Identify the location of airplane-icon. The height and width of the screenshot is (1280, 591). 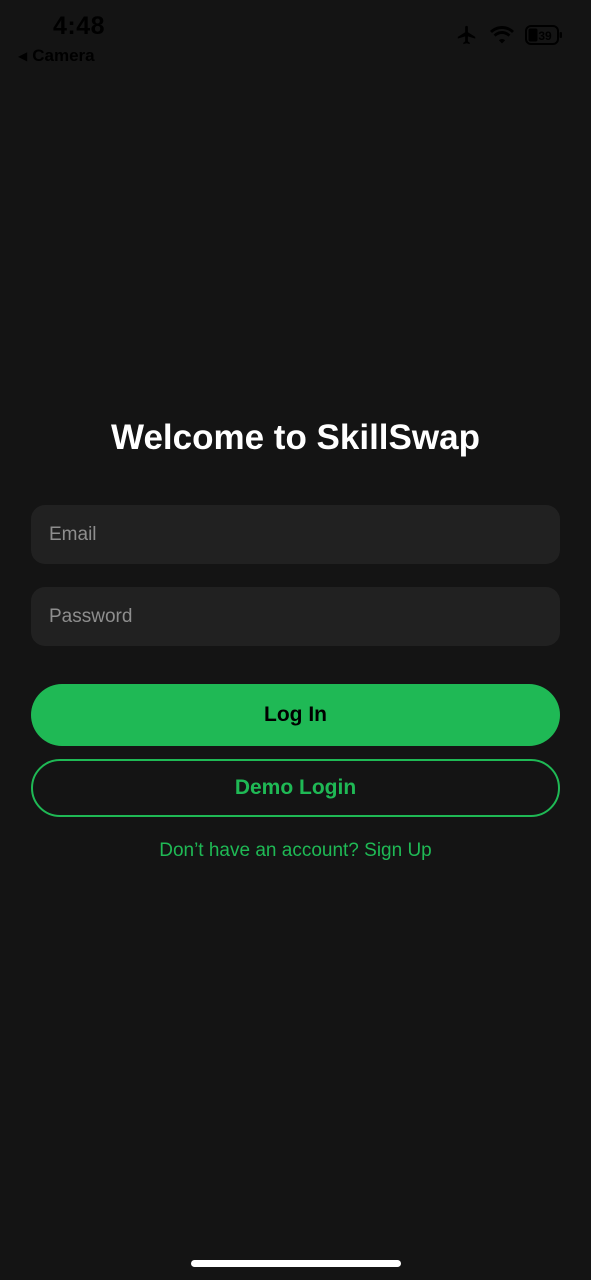
(467, 35).